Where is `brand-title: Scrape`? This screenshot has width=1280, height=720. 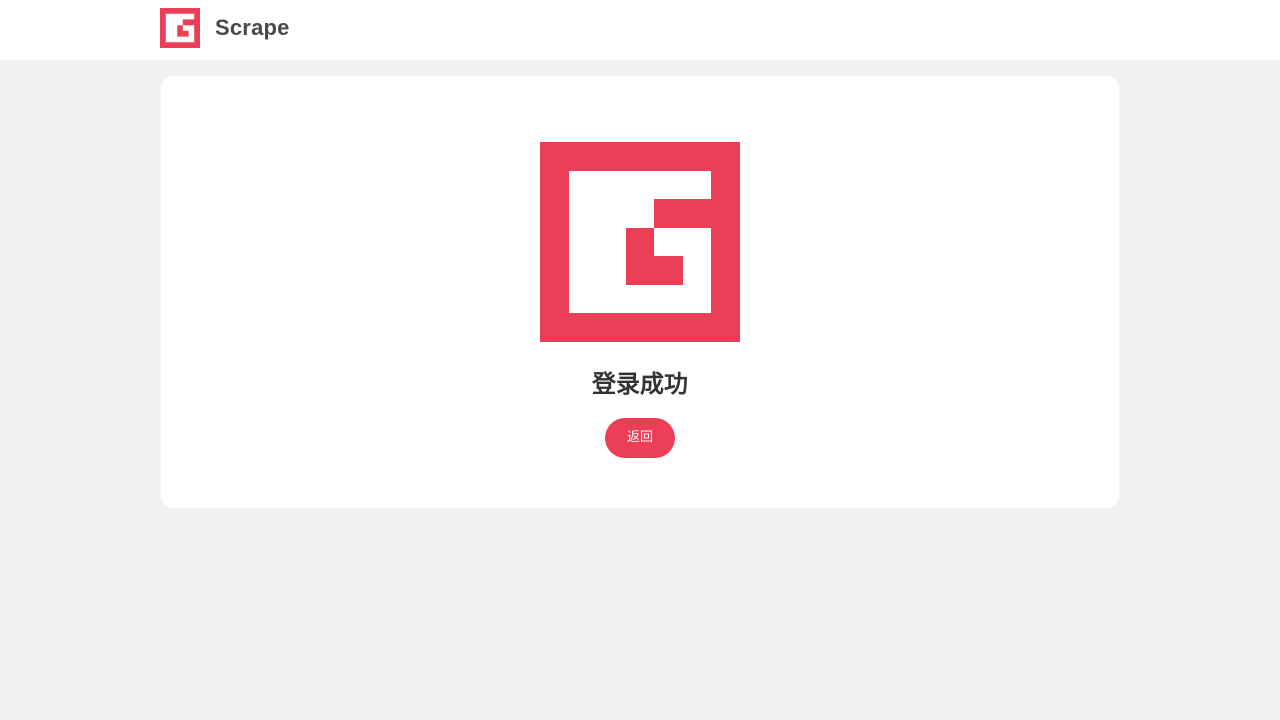 brand-title: Scrape is located at coordinates (252, 27).